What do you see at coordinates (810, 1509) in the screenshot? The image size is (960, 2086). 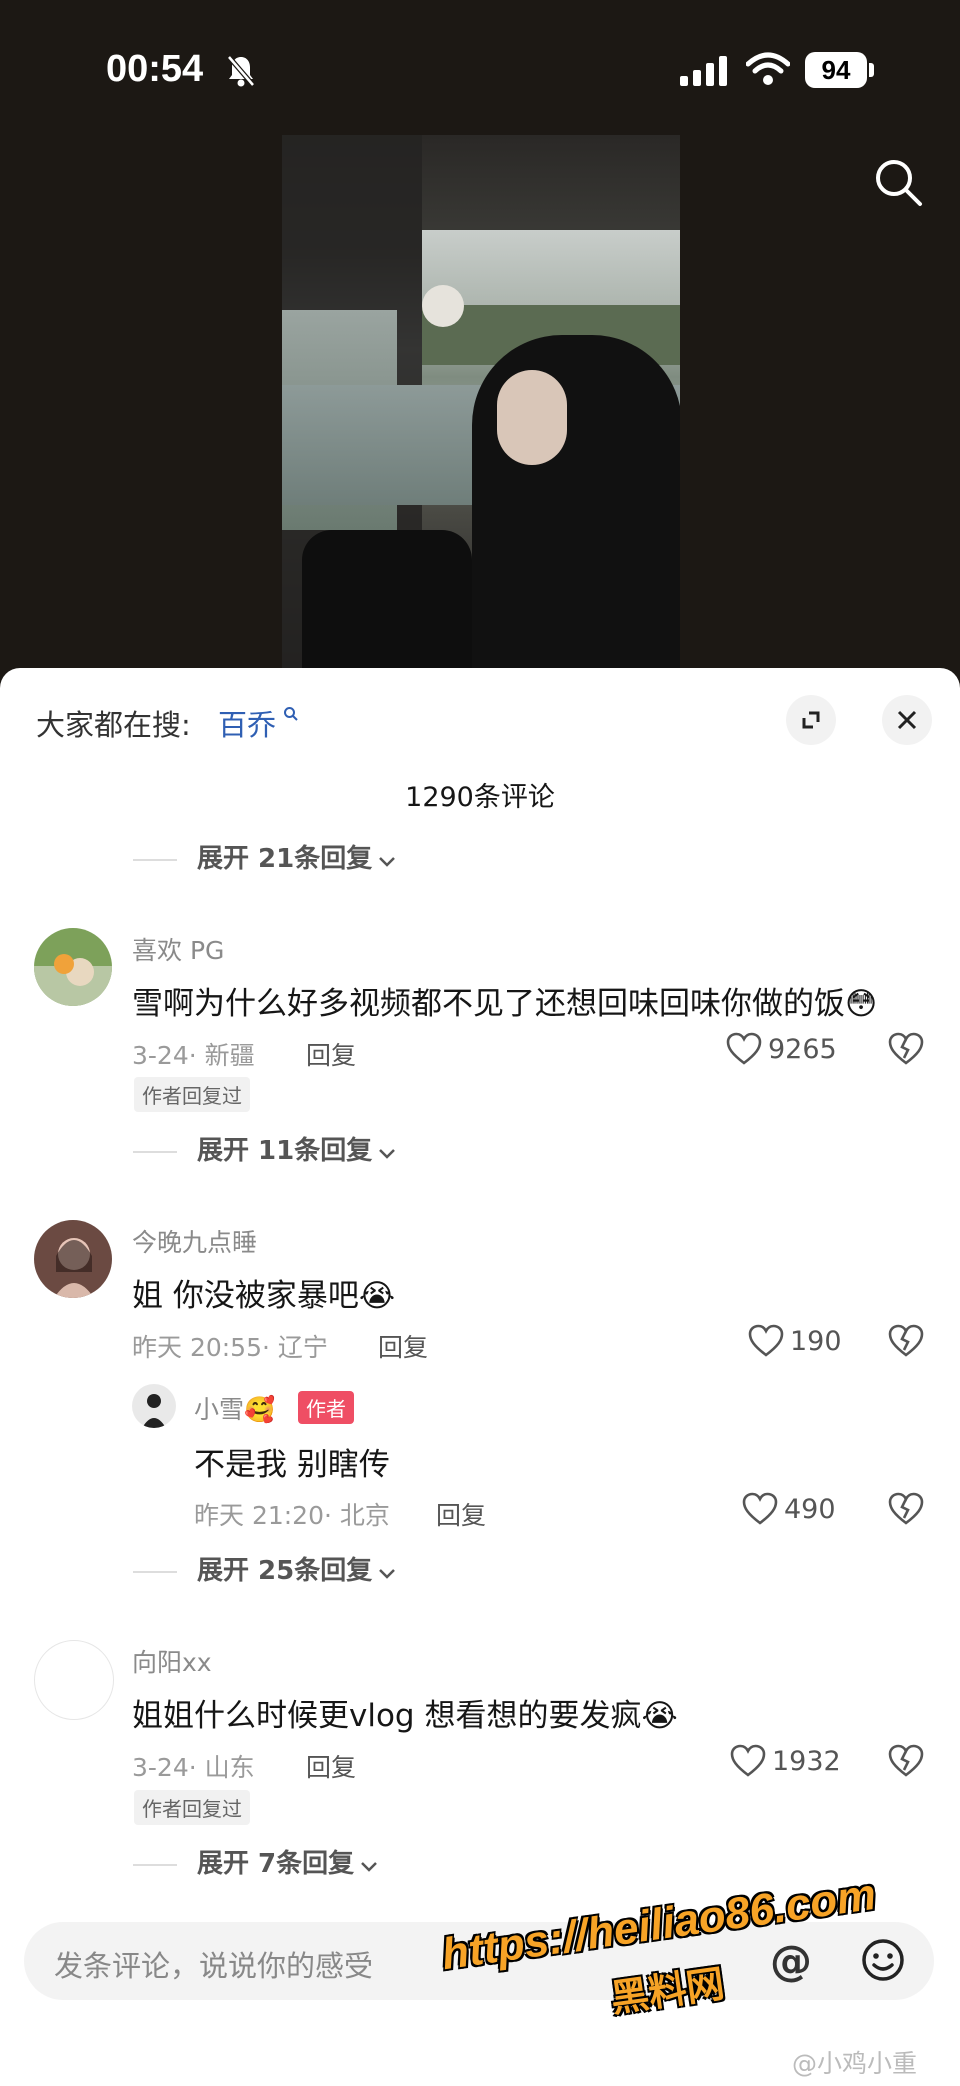 I see `like-count: 490` at bounding box center [810, 1509].